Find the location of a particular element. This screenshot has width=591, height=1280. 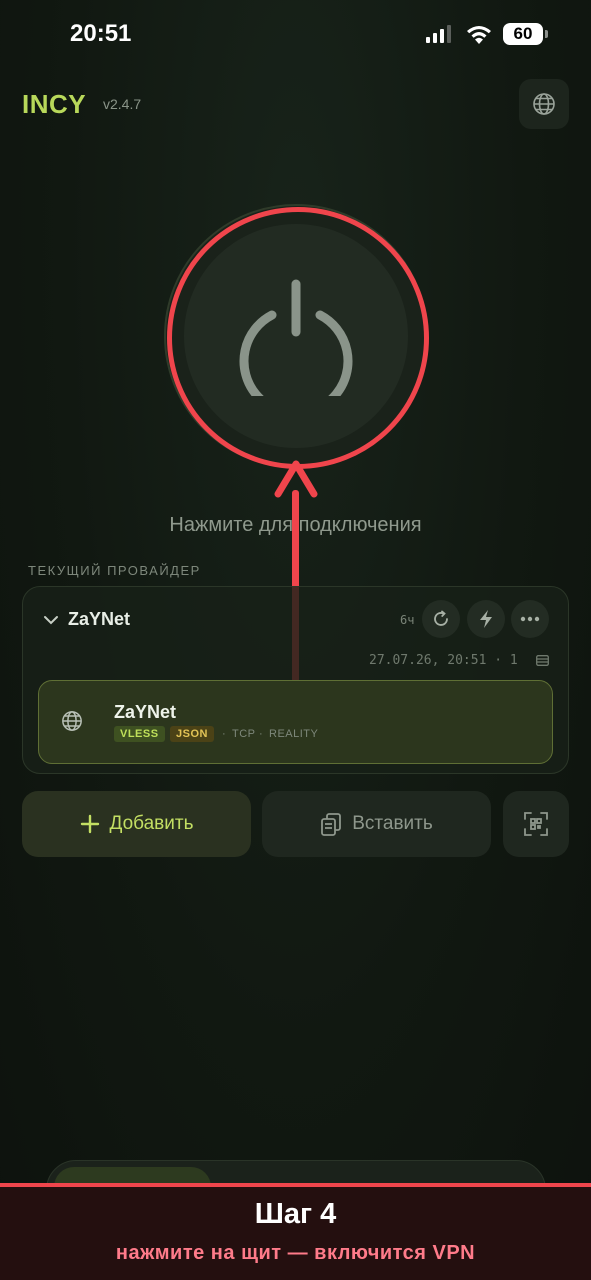

refresh-icon is located at coordinates (441, 618).